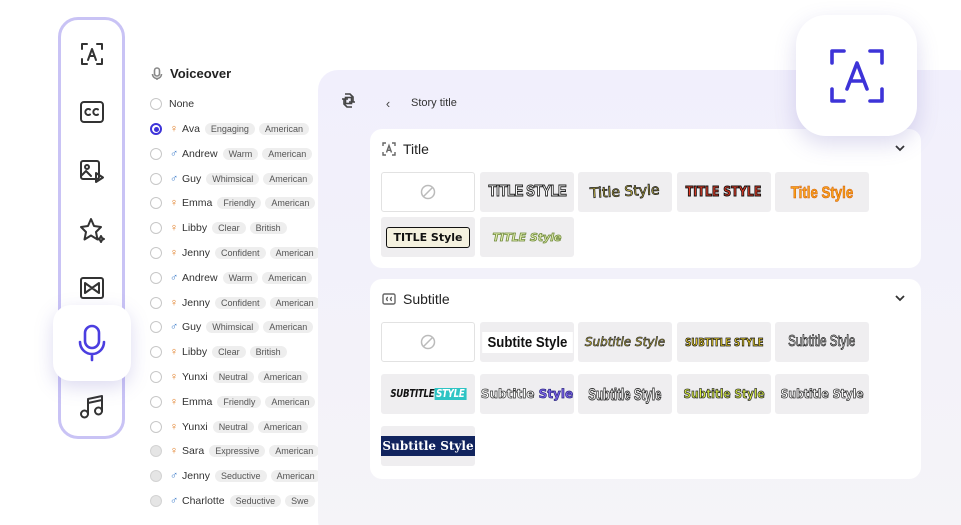  I want to click on subtitle-style-text-highlight: Style, so click(556, 394).